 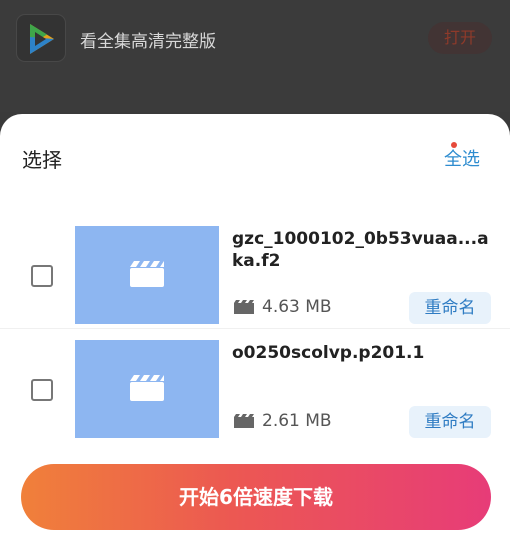 I want to click on file-size: 4.63 MB, so click(x=297, y=307).